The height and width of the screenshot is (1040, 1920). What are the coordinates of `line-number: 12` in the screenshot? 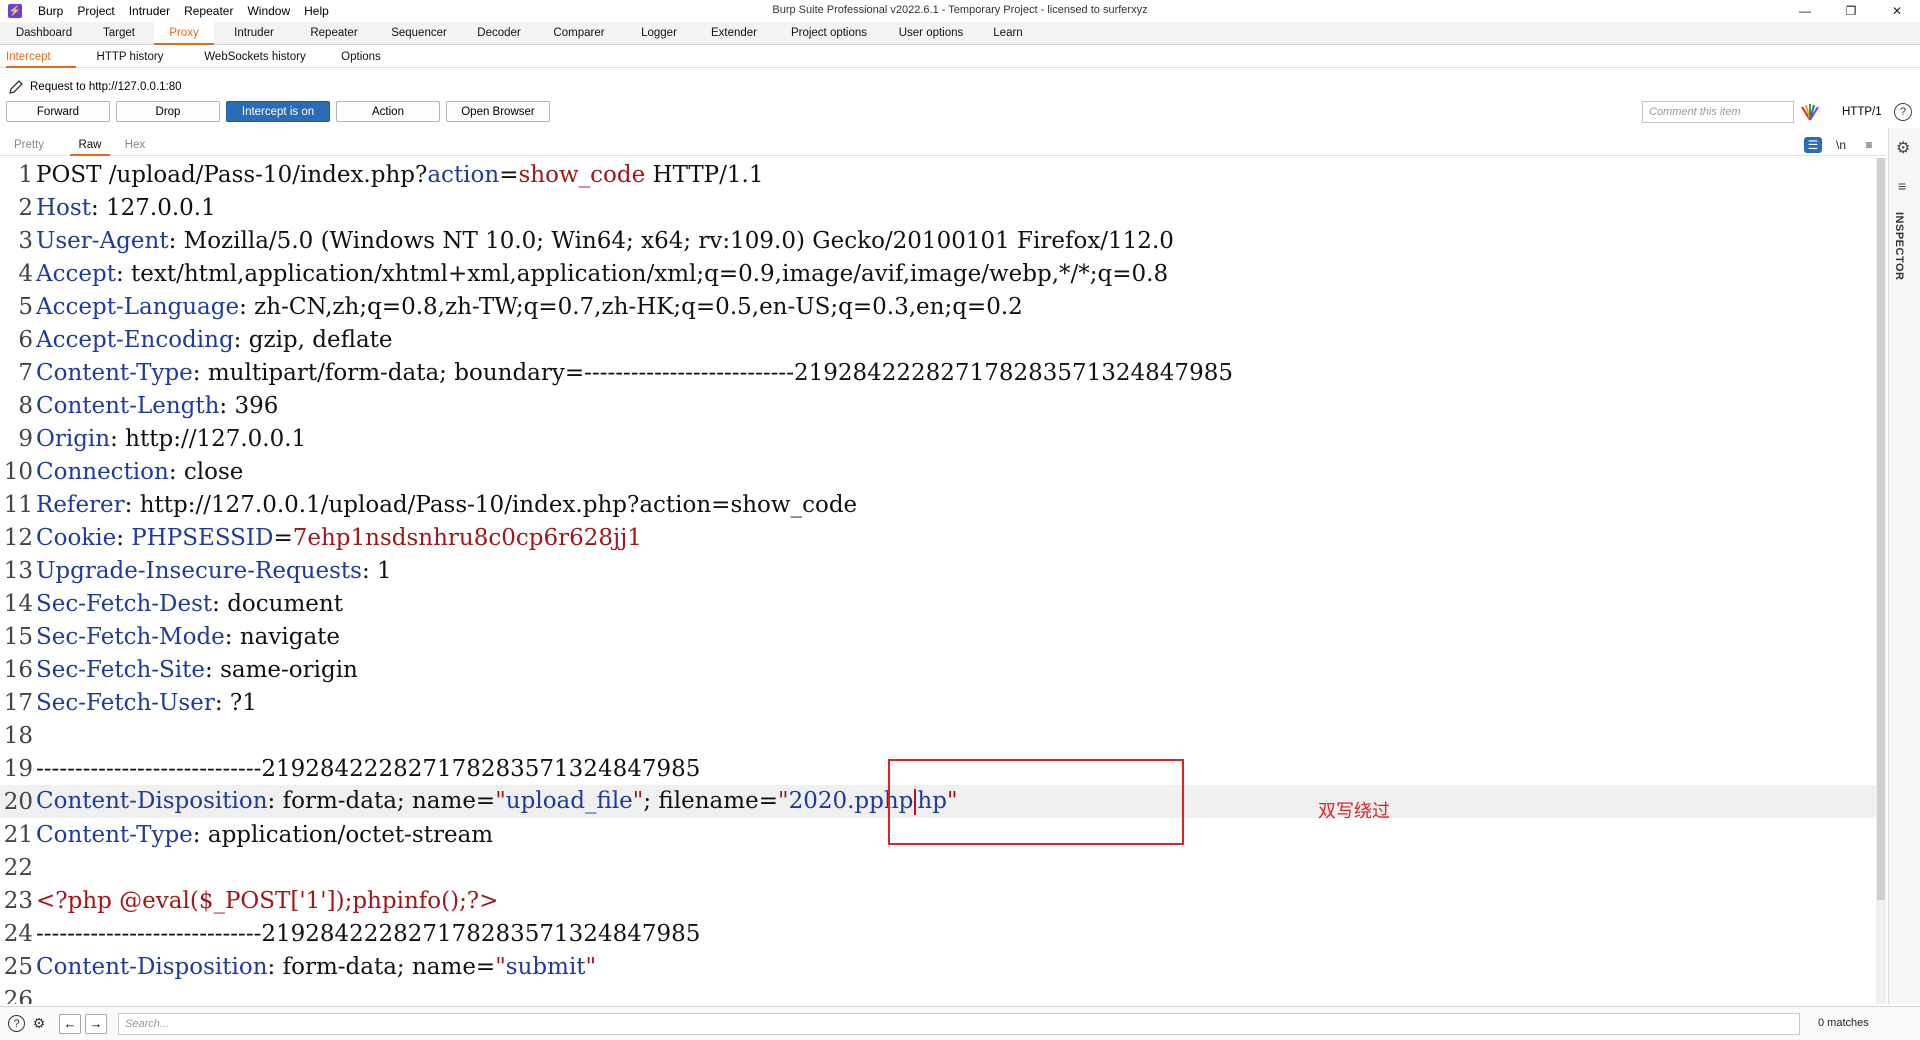 It's located at (18, 537).